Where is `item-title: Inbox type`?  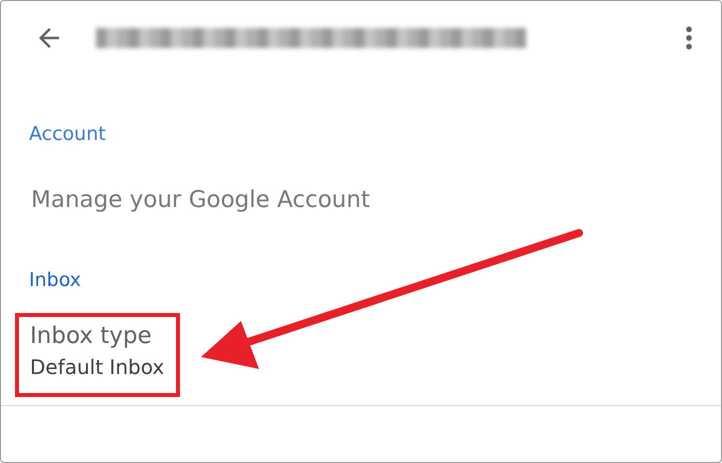 item-title: Inbox type is located at coordinates (91, 336).